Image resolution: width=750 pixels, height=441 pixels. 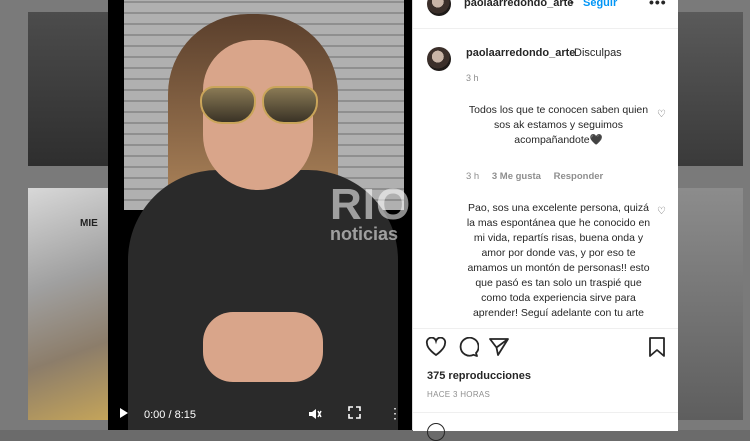 I want to click on post-header: paolaarredondo_arte • Seguir •••, so click(x=545, y=14).